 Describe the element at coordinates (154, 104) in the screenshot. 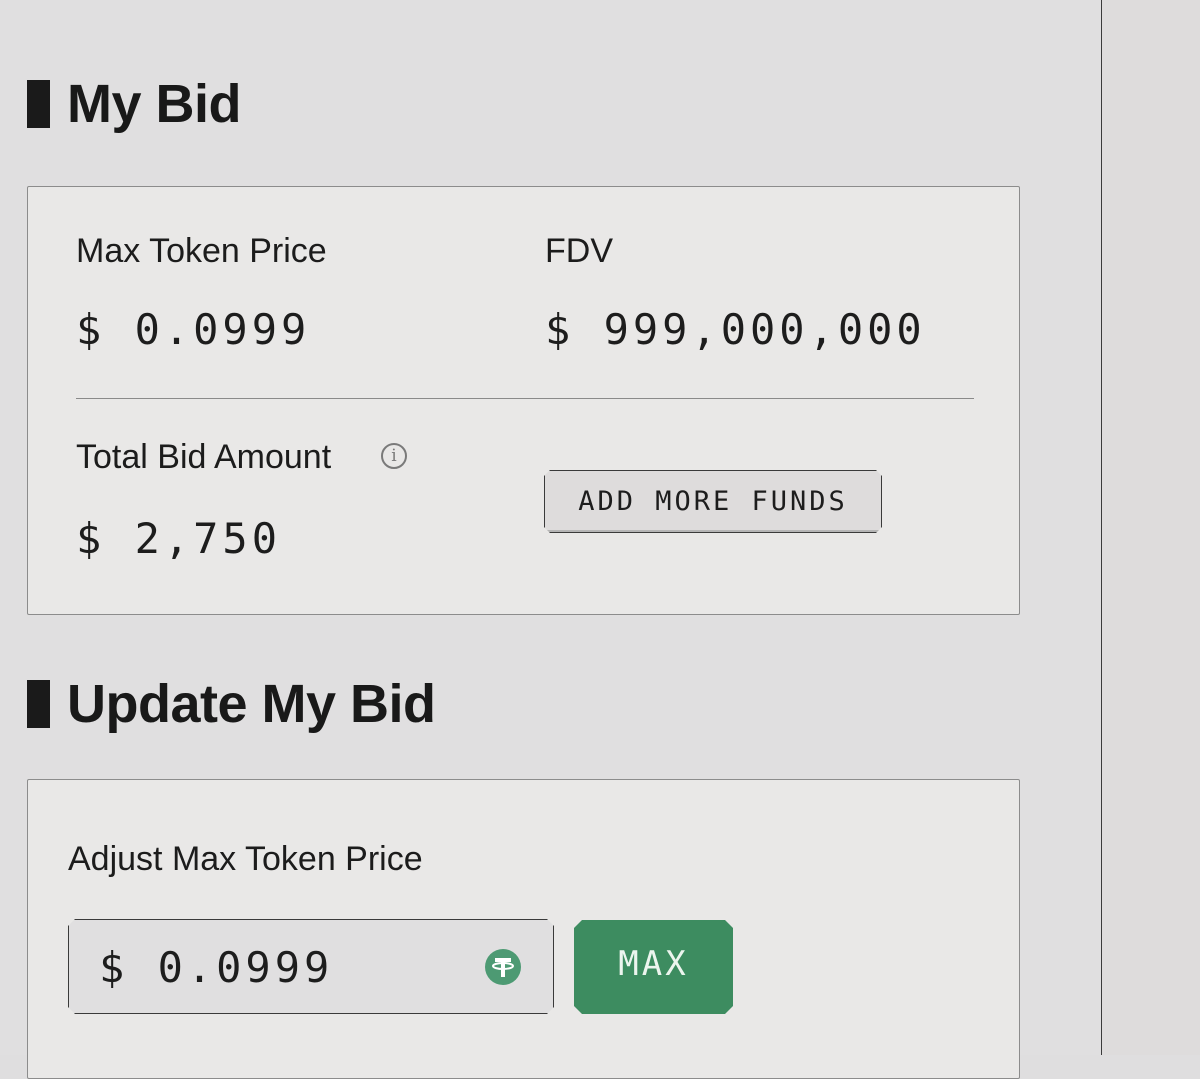

I see `my-bid-title: My Bid` at that location.